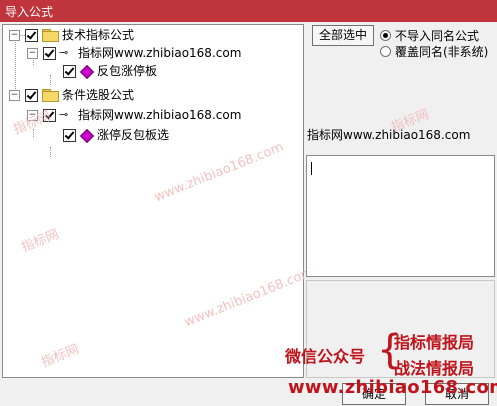 The height and width of the screenshot is (406, 497). I want to click on tree-node-formula: 涨停反包板选, so click(152, 135).